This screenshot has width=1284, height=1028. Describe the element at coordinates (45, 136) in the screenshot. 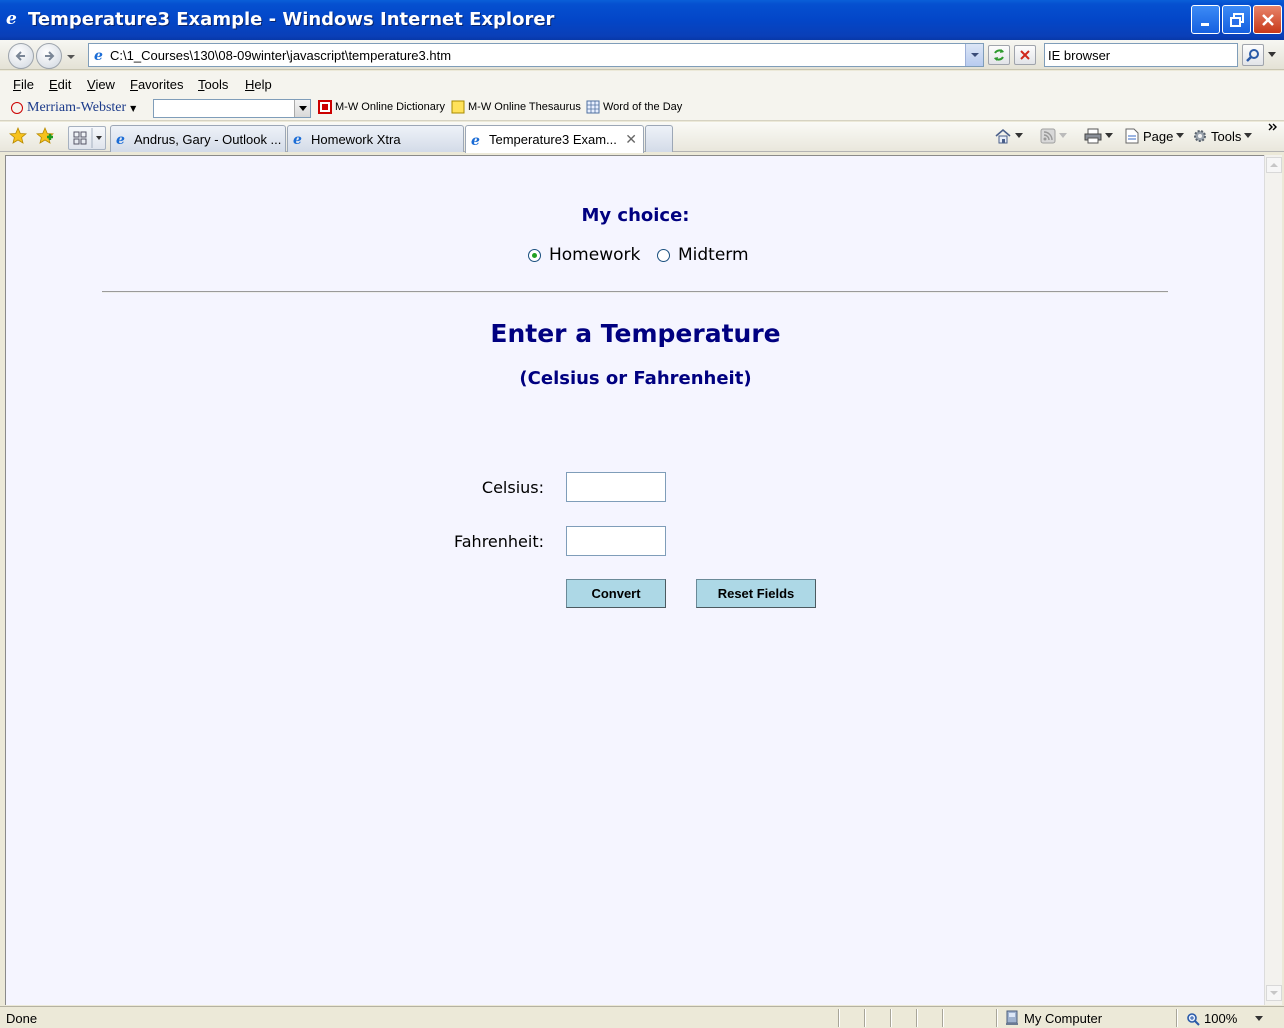

I see `add-favorite-icon` at that location.